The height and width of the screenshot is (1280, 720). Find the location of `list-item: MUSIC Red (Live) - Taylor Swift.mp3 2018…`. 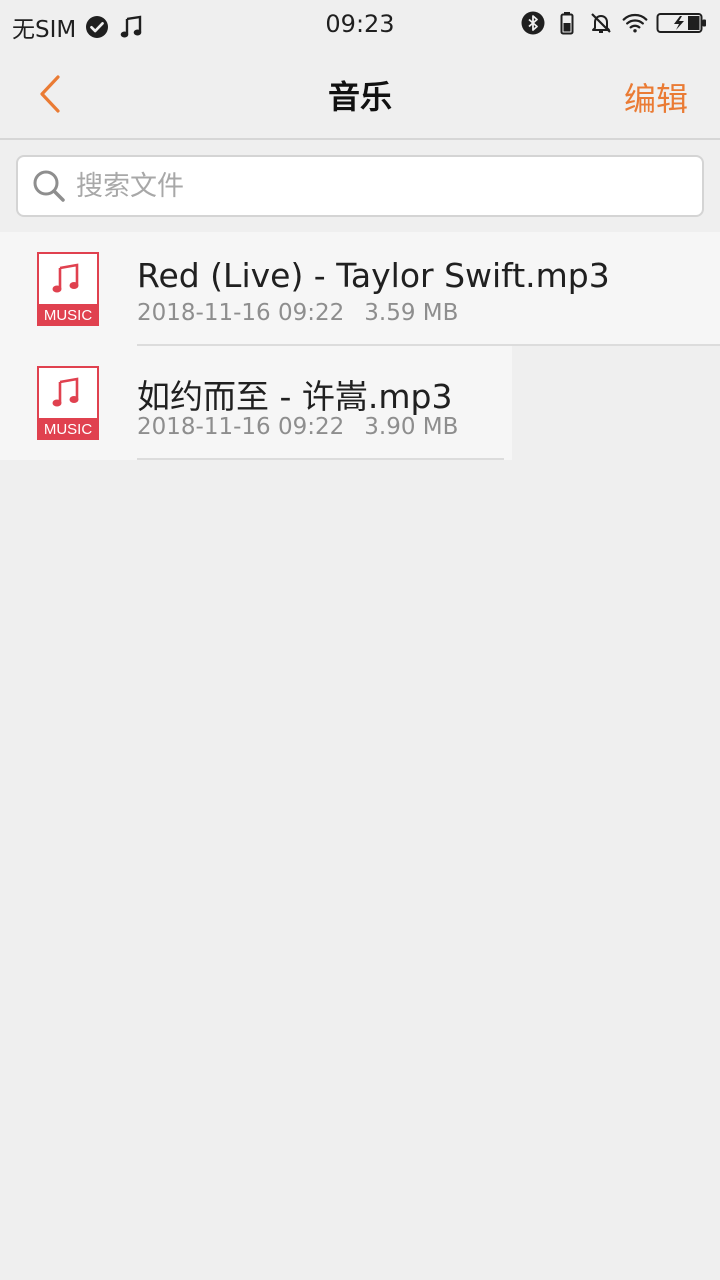

list-item: MUSIC Red (Live) - Taylor Swift.mp3 2018… is located at coordinates (360, 289).